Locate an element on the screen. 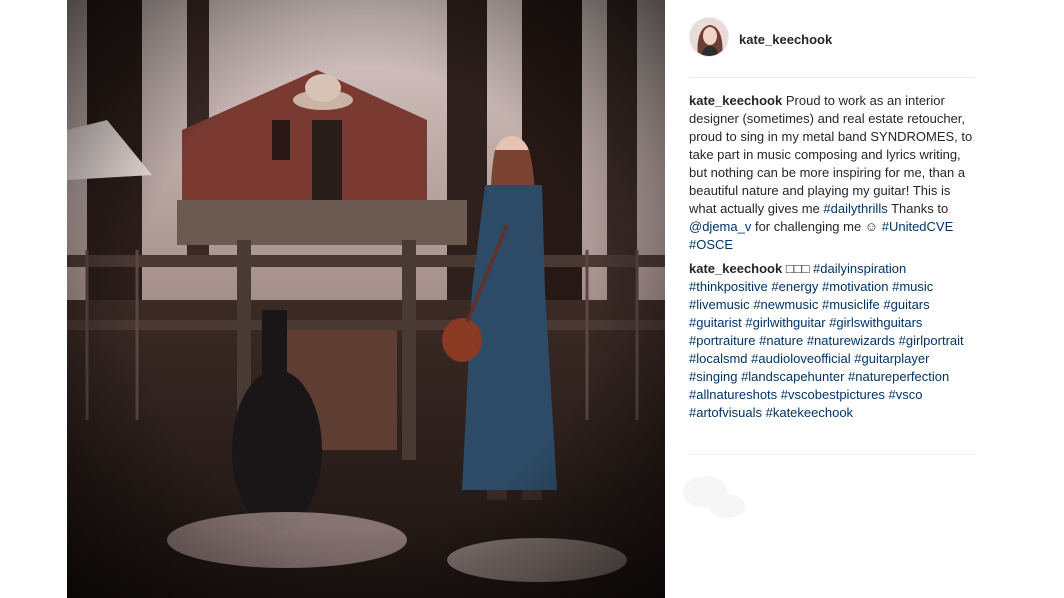 Image resolution: width=1064 pixels, height=598 pixels. header-divider is located at coordinates (832, 77).